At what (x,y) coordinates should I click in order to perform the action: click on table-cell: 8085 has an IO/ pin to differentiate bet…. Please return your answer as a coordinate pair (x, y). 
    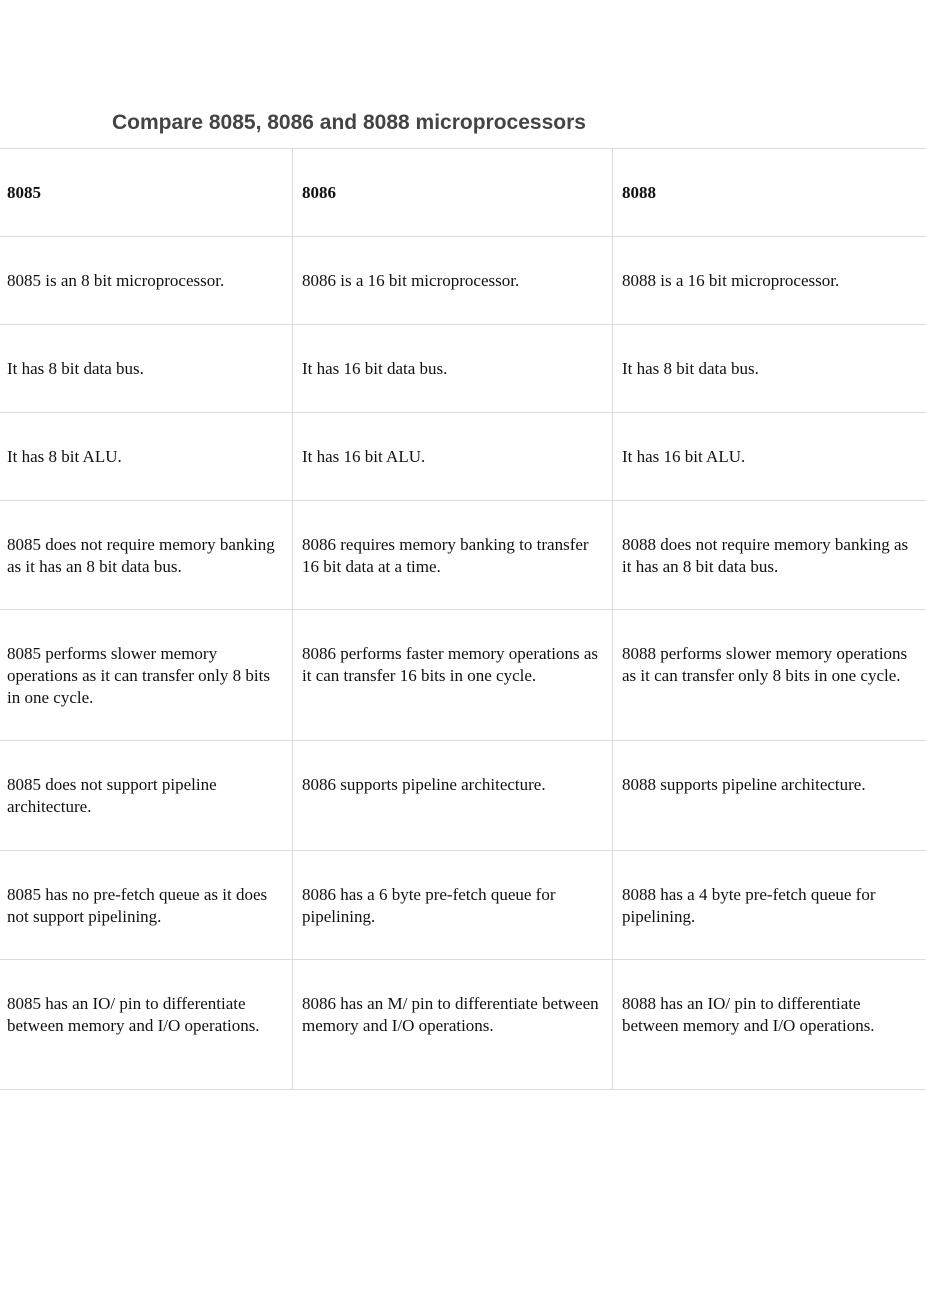
    Looking at the image, I should click on (133, 1014).